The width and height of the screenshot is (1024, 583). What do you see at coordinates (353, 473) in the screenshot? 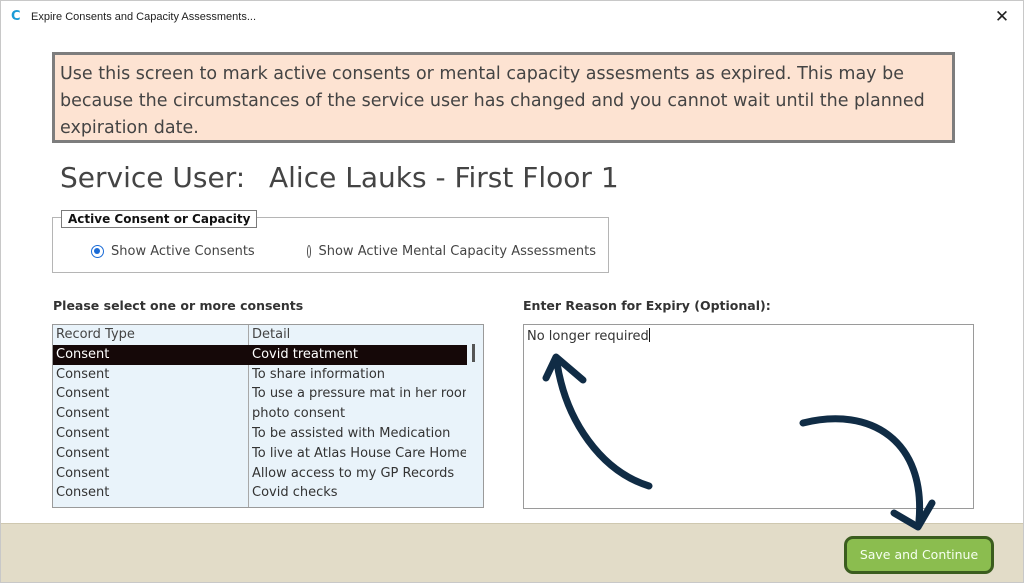
I see `cell-detail: Allow access to my GP Records` at bounding box center [353, 473].